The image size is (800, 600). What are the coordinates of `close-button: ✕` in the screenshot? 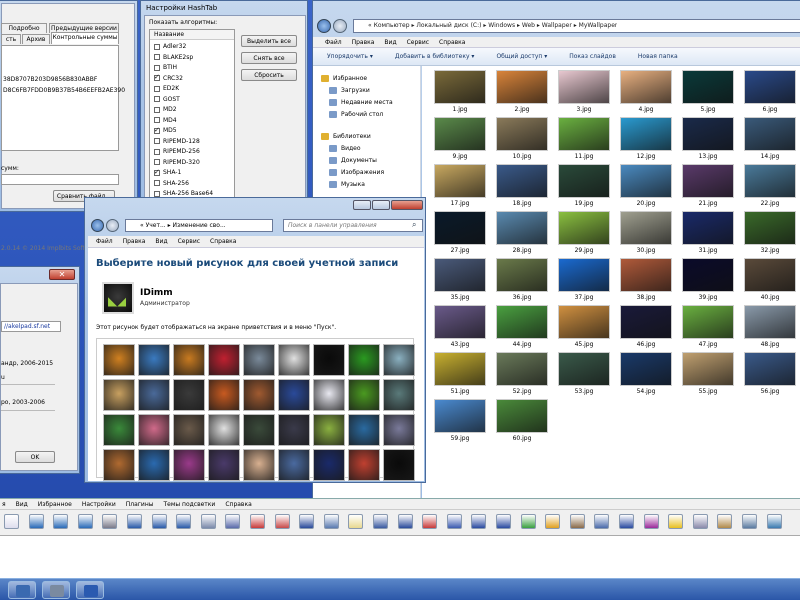 It's located at (62, 274).